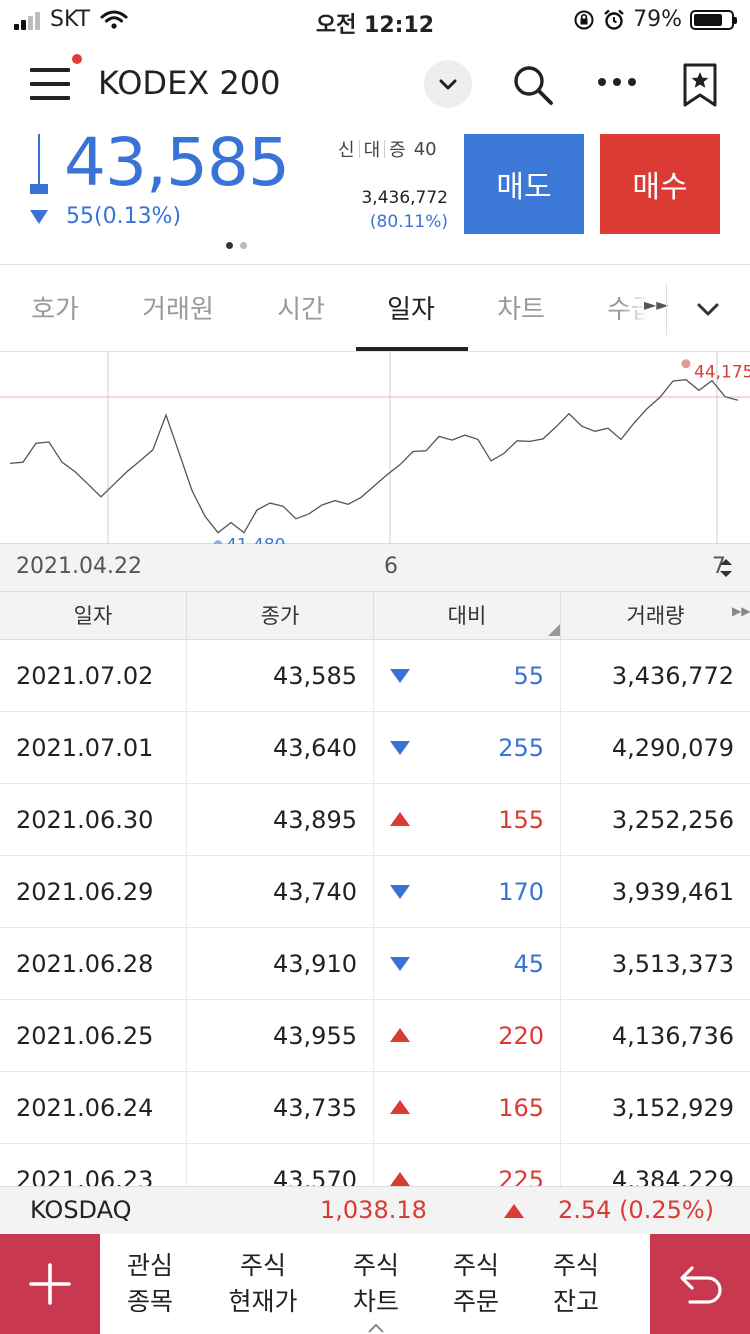  I want to click on bottom-nav: 관심 종목 주식 현재가 주식 차트 주식 주문 주식 잔고, so click(375, 1284).